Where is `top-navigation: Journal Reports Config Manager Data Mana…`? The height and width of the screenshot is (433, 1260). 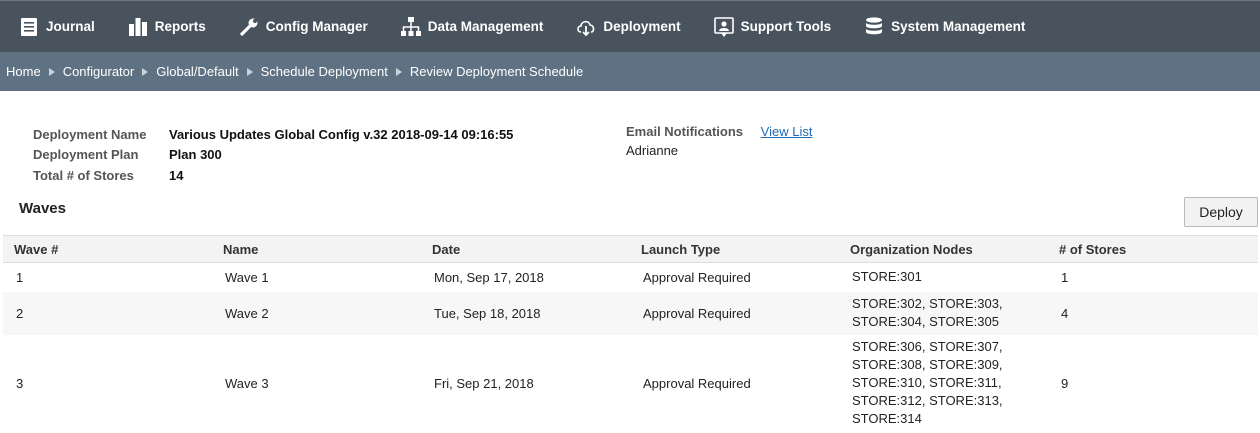 top-navigation: Journal Reports Config Manager Data Mana… is located at coordinates (630, 26).